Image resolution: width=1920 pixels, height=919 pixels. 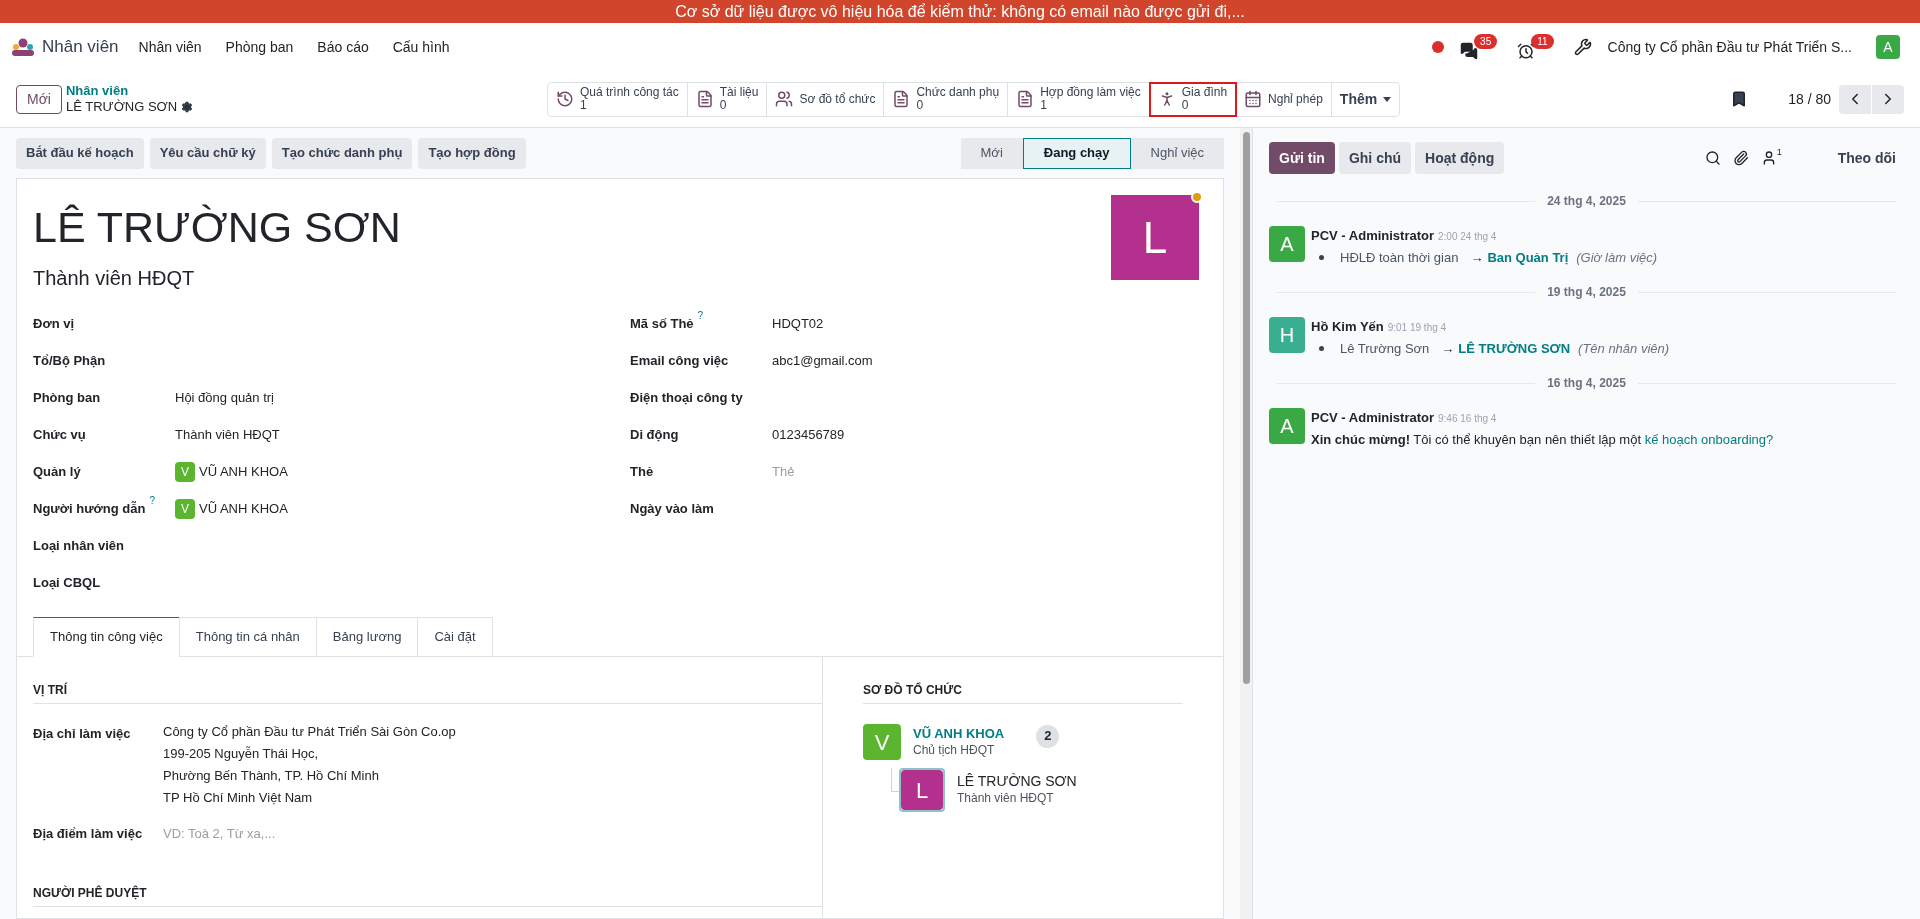 I want to click on smart-button: Tài liệu 0, so click(x=727, y=99).